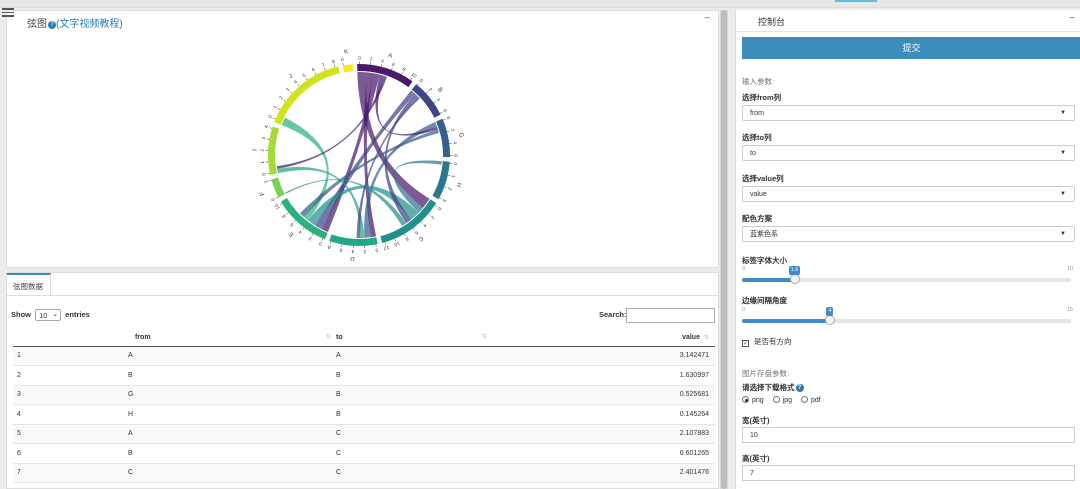  What do you see at coordinates (364, 473) in the screenshot?
I see `table-row: 7 C C 2.401476` at bounding box center [364, 473].